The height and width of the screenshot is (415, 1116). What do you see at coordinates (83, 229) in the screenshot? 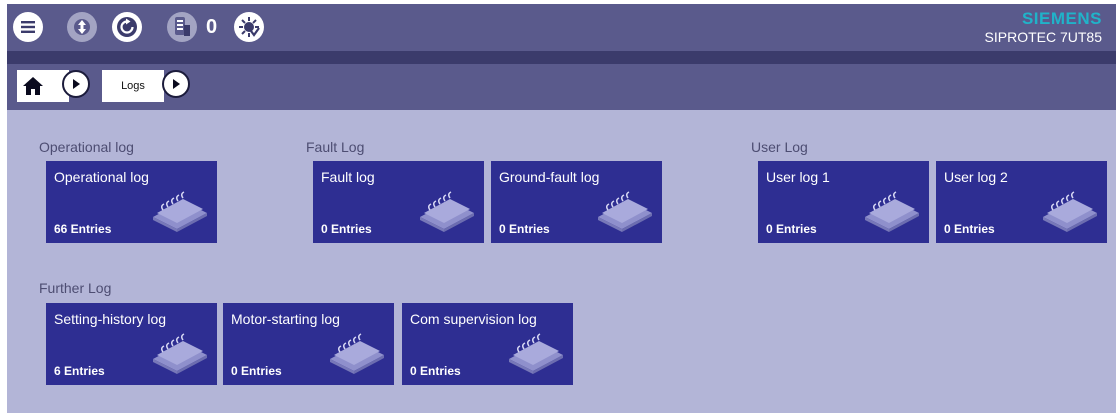
I see `tile-entry-count: 66 Entries` at bounding box center [83, 229].